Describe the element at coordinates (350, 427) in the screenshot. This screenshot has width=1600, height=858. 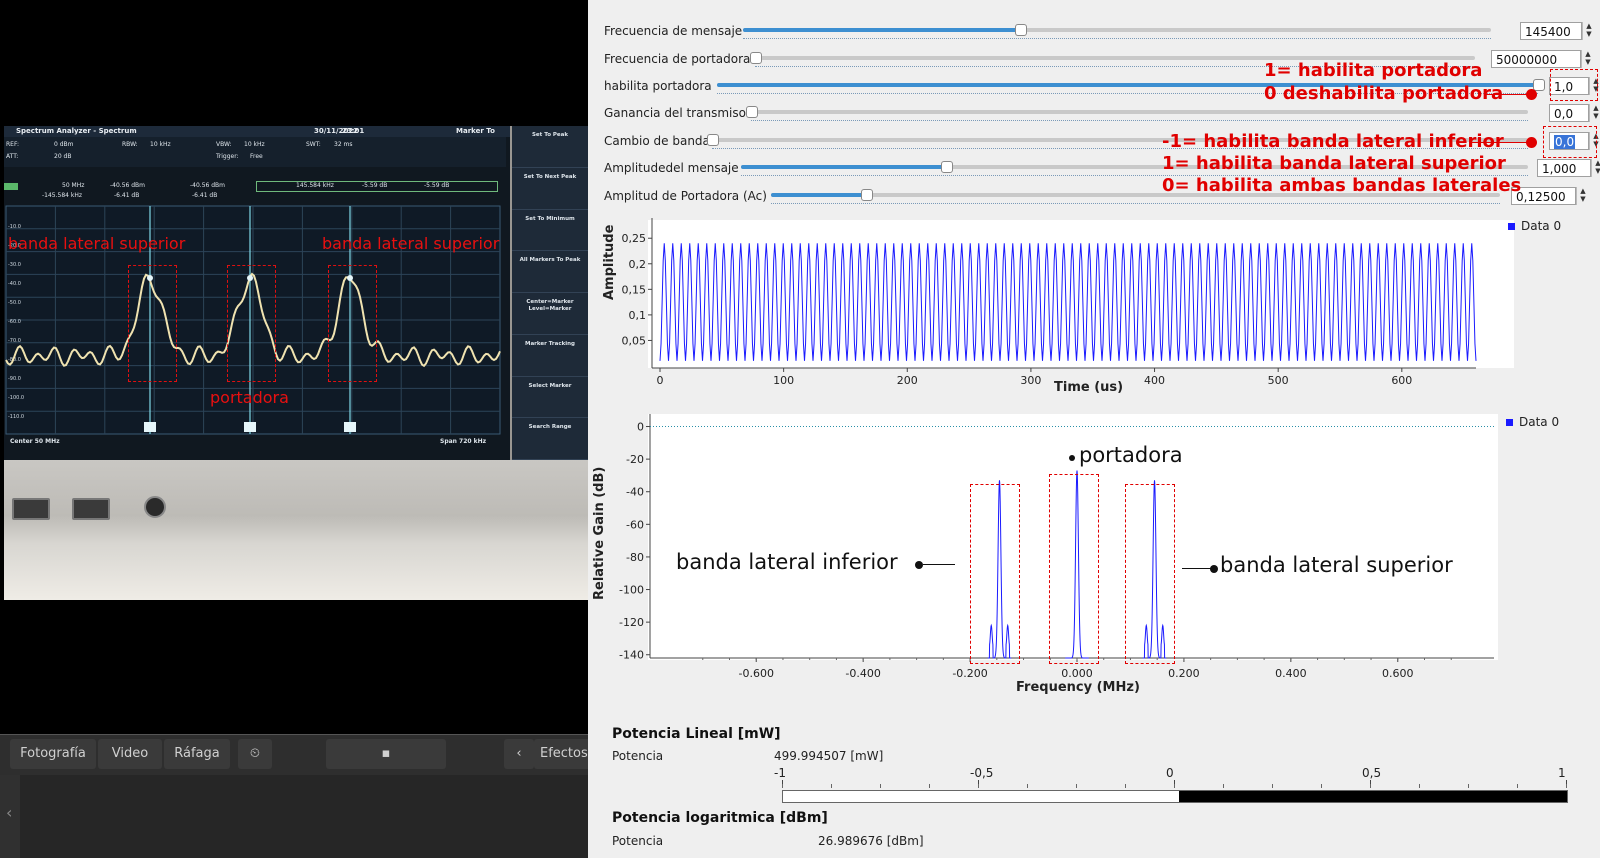
I see `marker-flag-icon` at that location.